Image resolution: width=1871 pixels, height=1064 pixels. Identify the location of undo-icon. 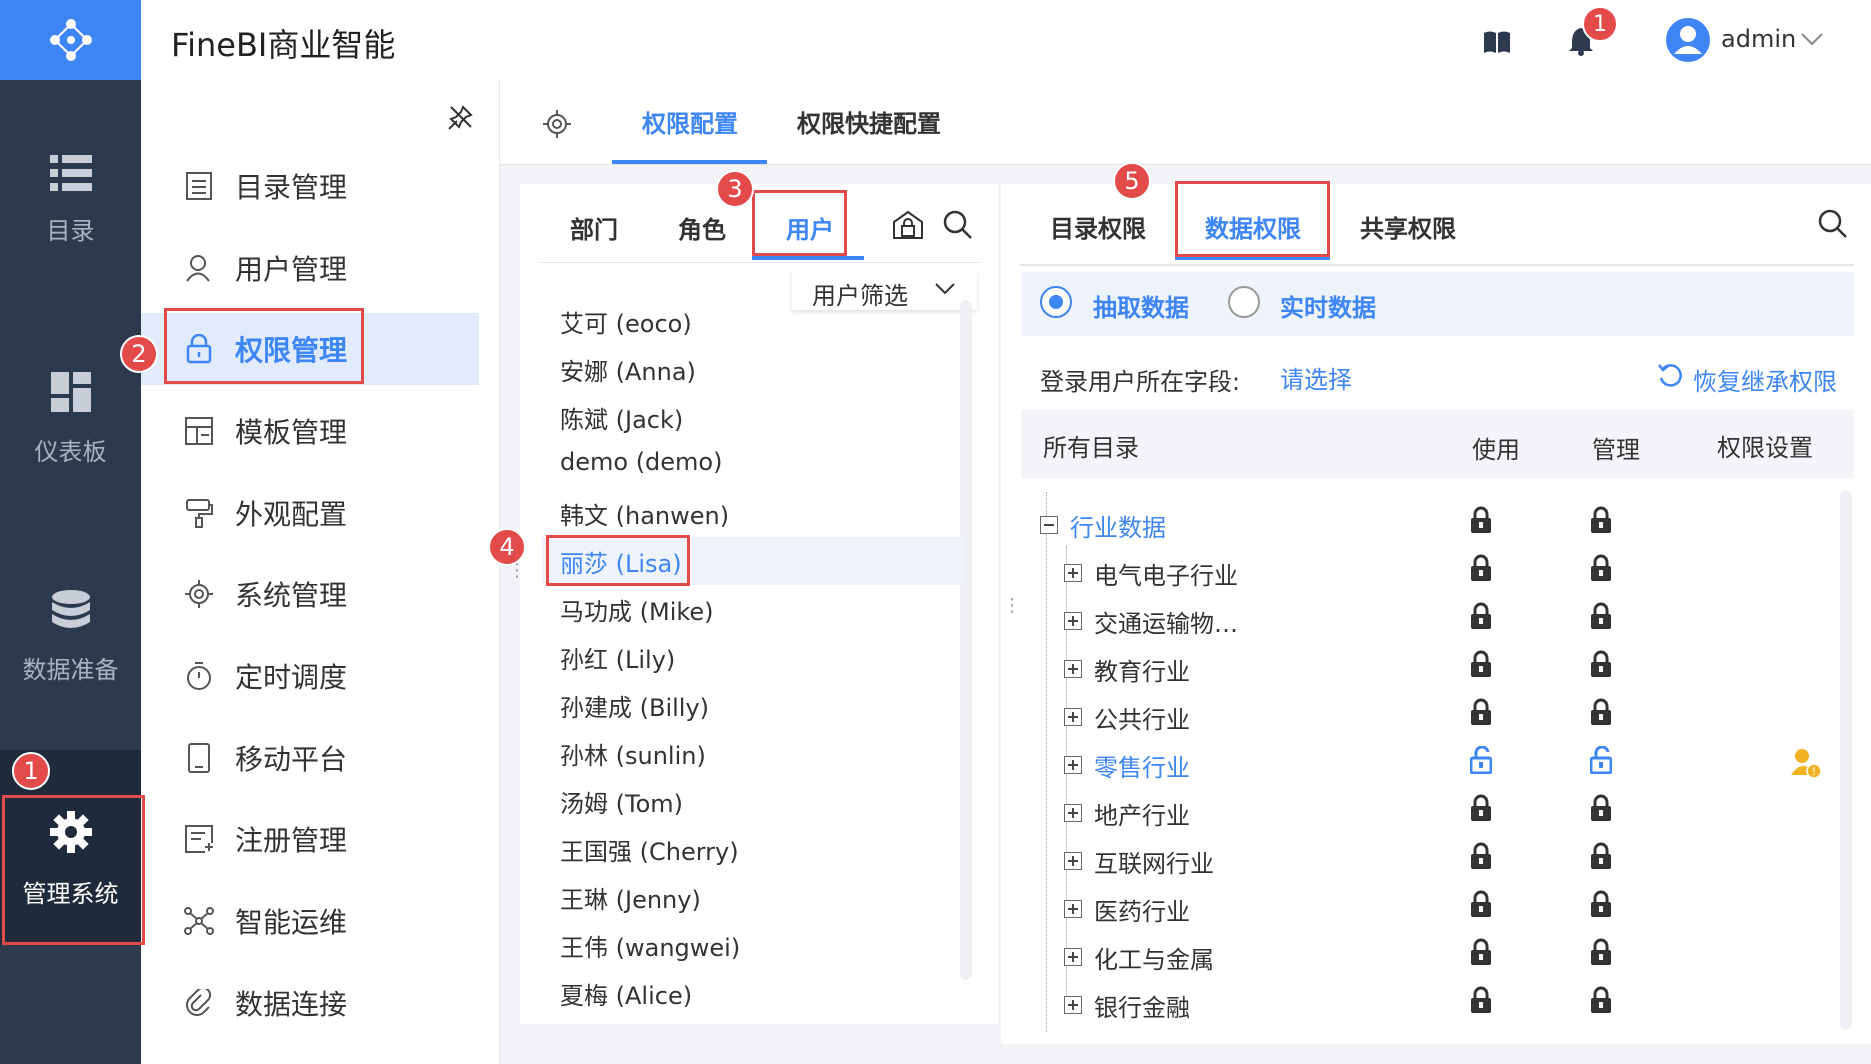
(1670, 375).